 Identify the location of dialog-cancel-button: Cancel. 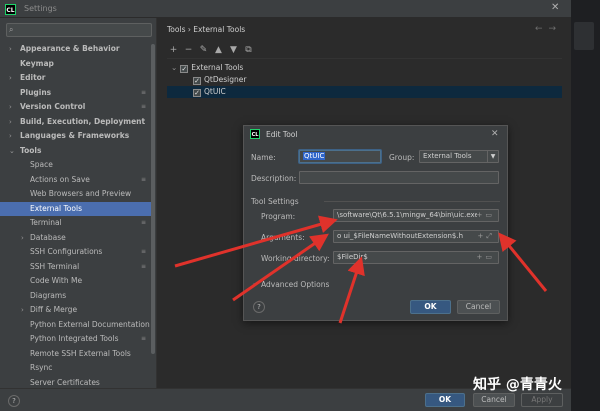
(478, 307).